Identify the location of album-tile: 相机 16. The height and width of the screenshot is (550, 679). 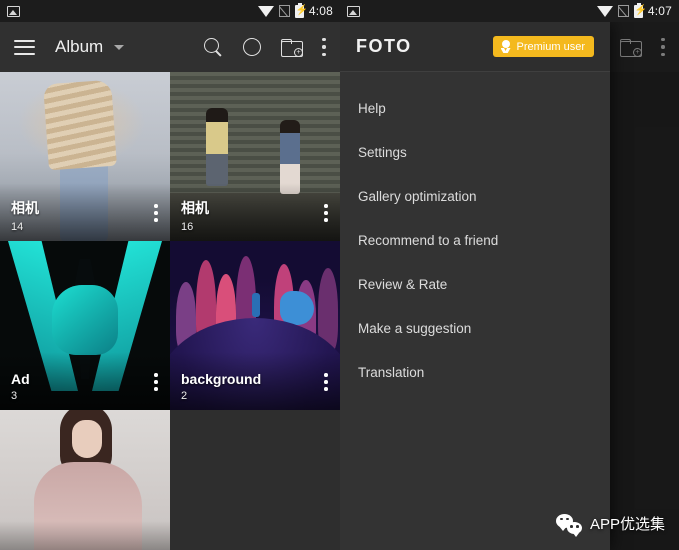
(255, 156).